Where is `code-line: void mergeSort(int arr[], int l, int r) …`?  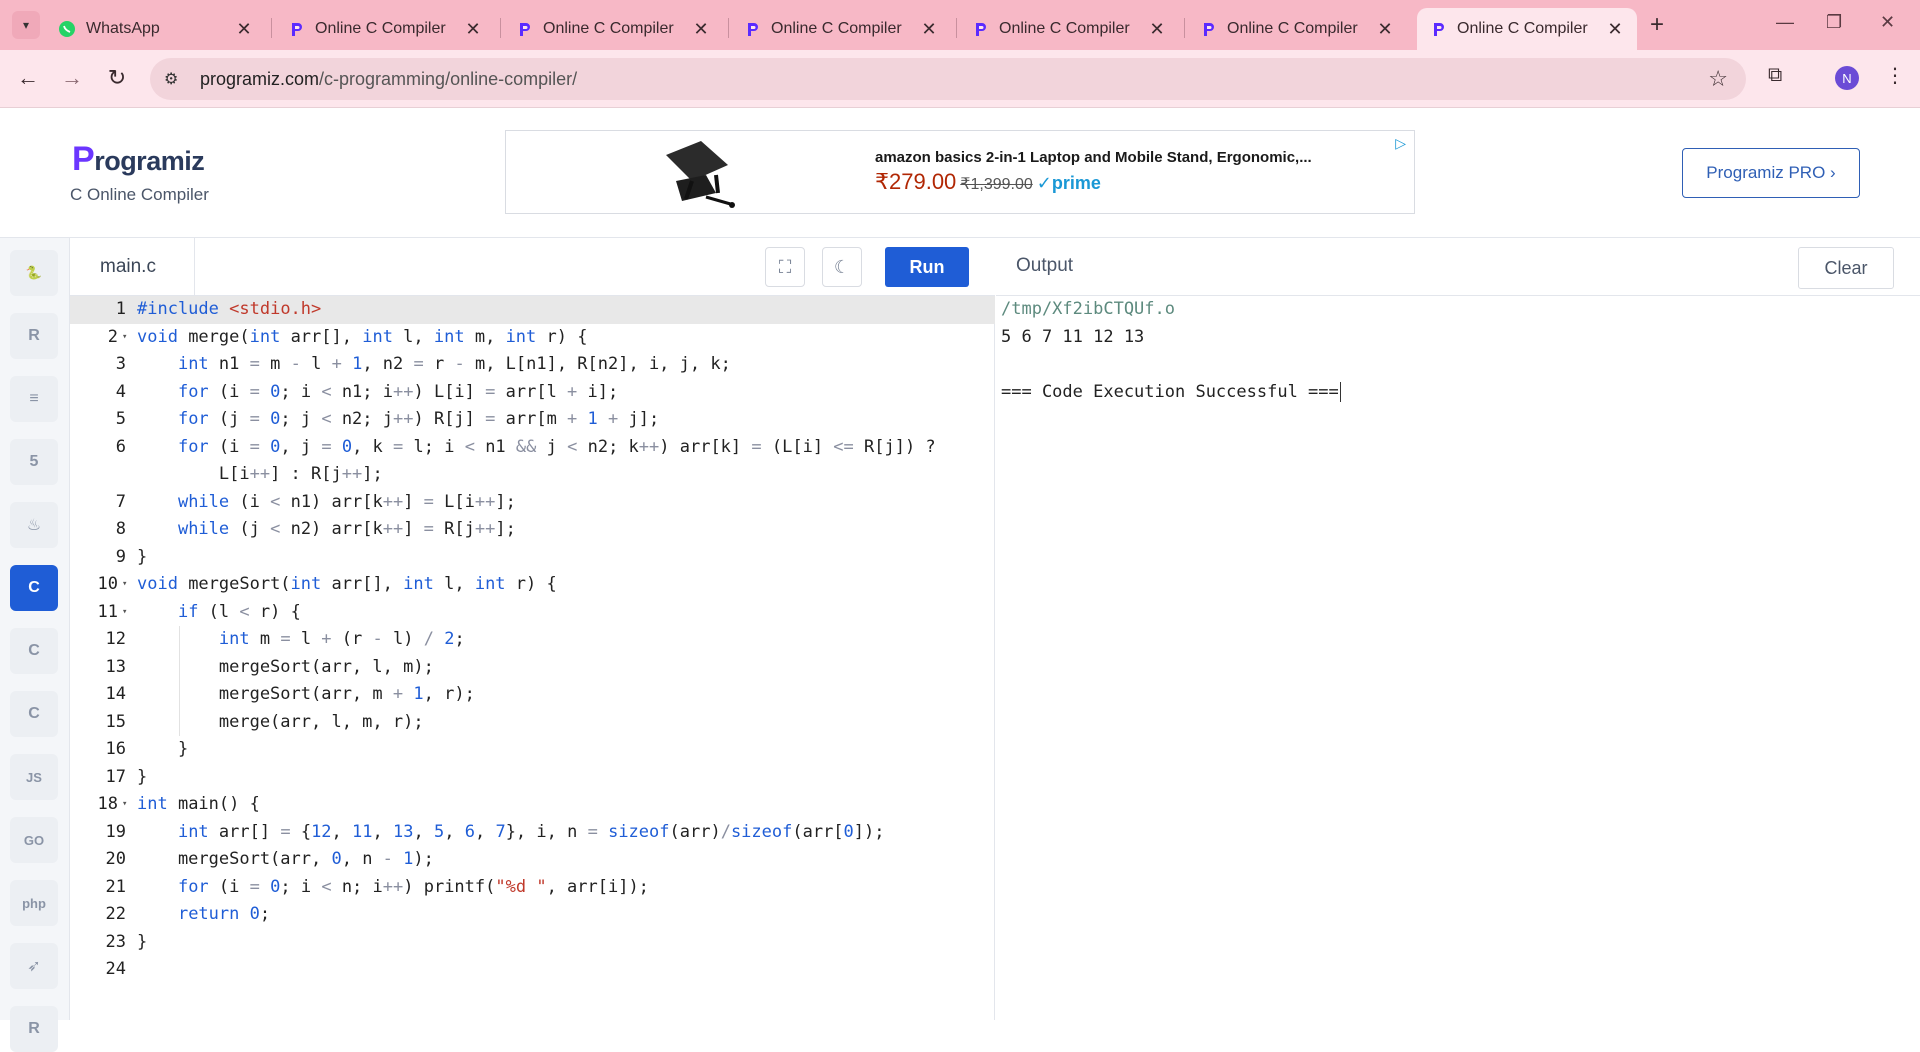 code-line: void mergeSort(int arr[], int l, int r) … is located at coordinates (347, 585).